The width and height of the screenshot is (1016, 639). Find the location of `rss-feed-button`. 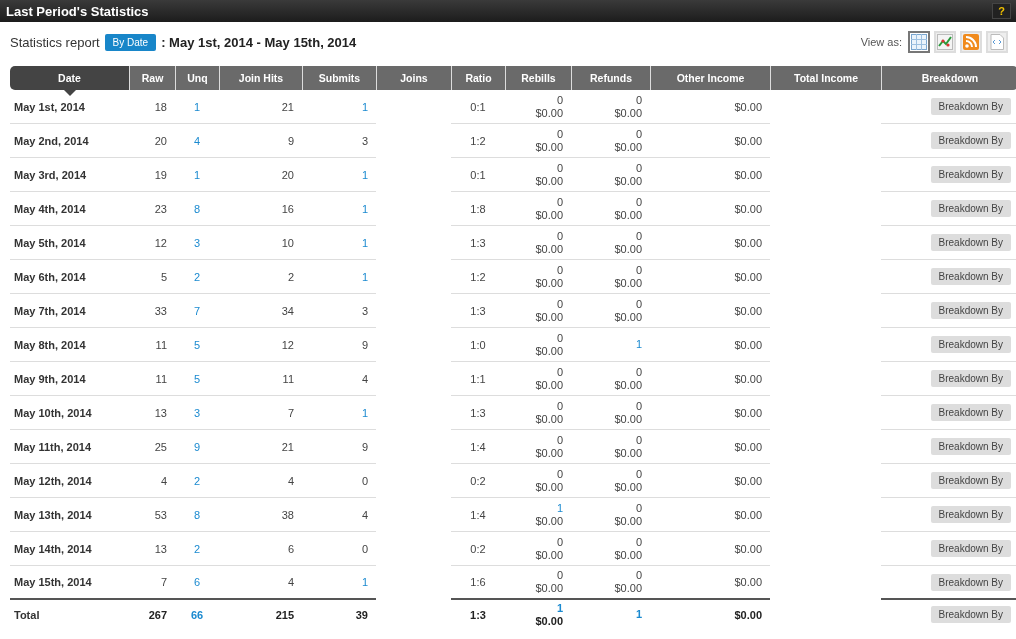

rss-feed-button is located at coordinates (971, 42).